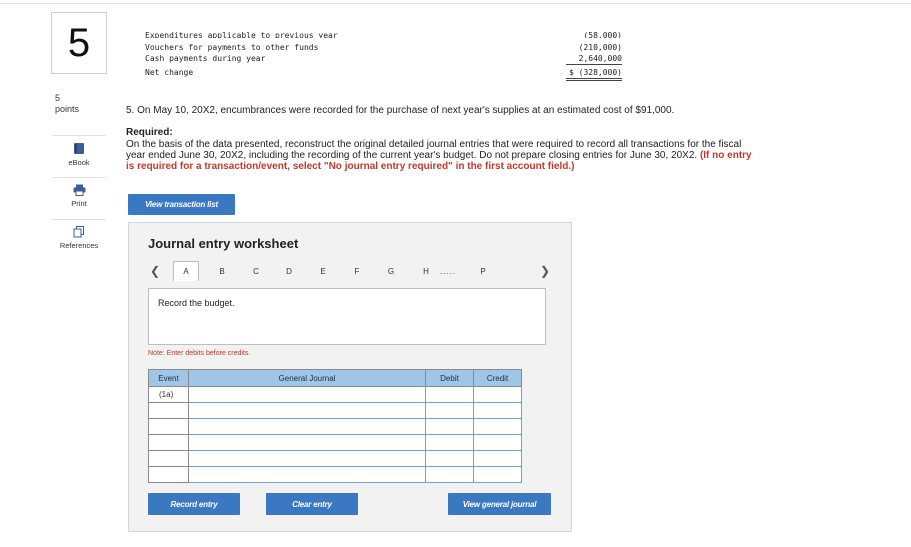 This screenshot has width=911, height=547. Describe the element at coordinates (79, 190) in the screenshot. I see `print-icon` at that location.